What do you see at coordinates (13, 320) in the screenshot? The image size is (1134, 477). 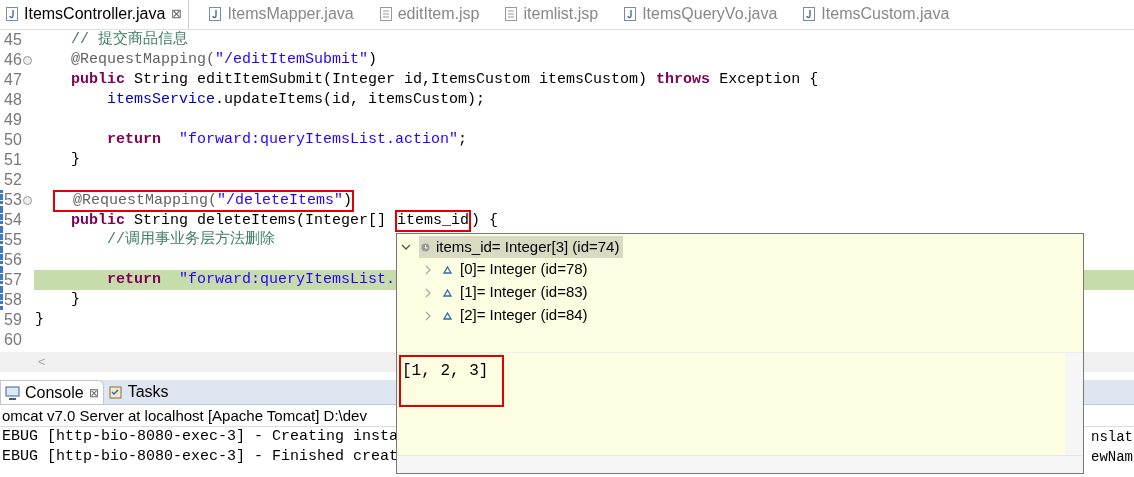 I see `line-number: 59` at bounding box center [13, 320].